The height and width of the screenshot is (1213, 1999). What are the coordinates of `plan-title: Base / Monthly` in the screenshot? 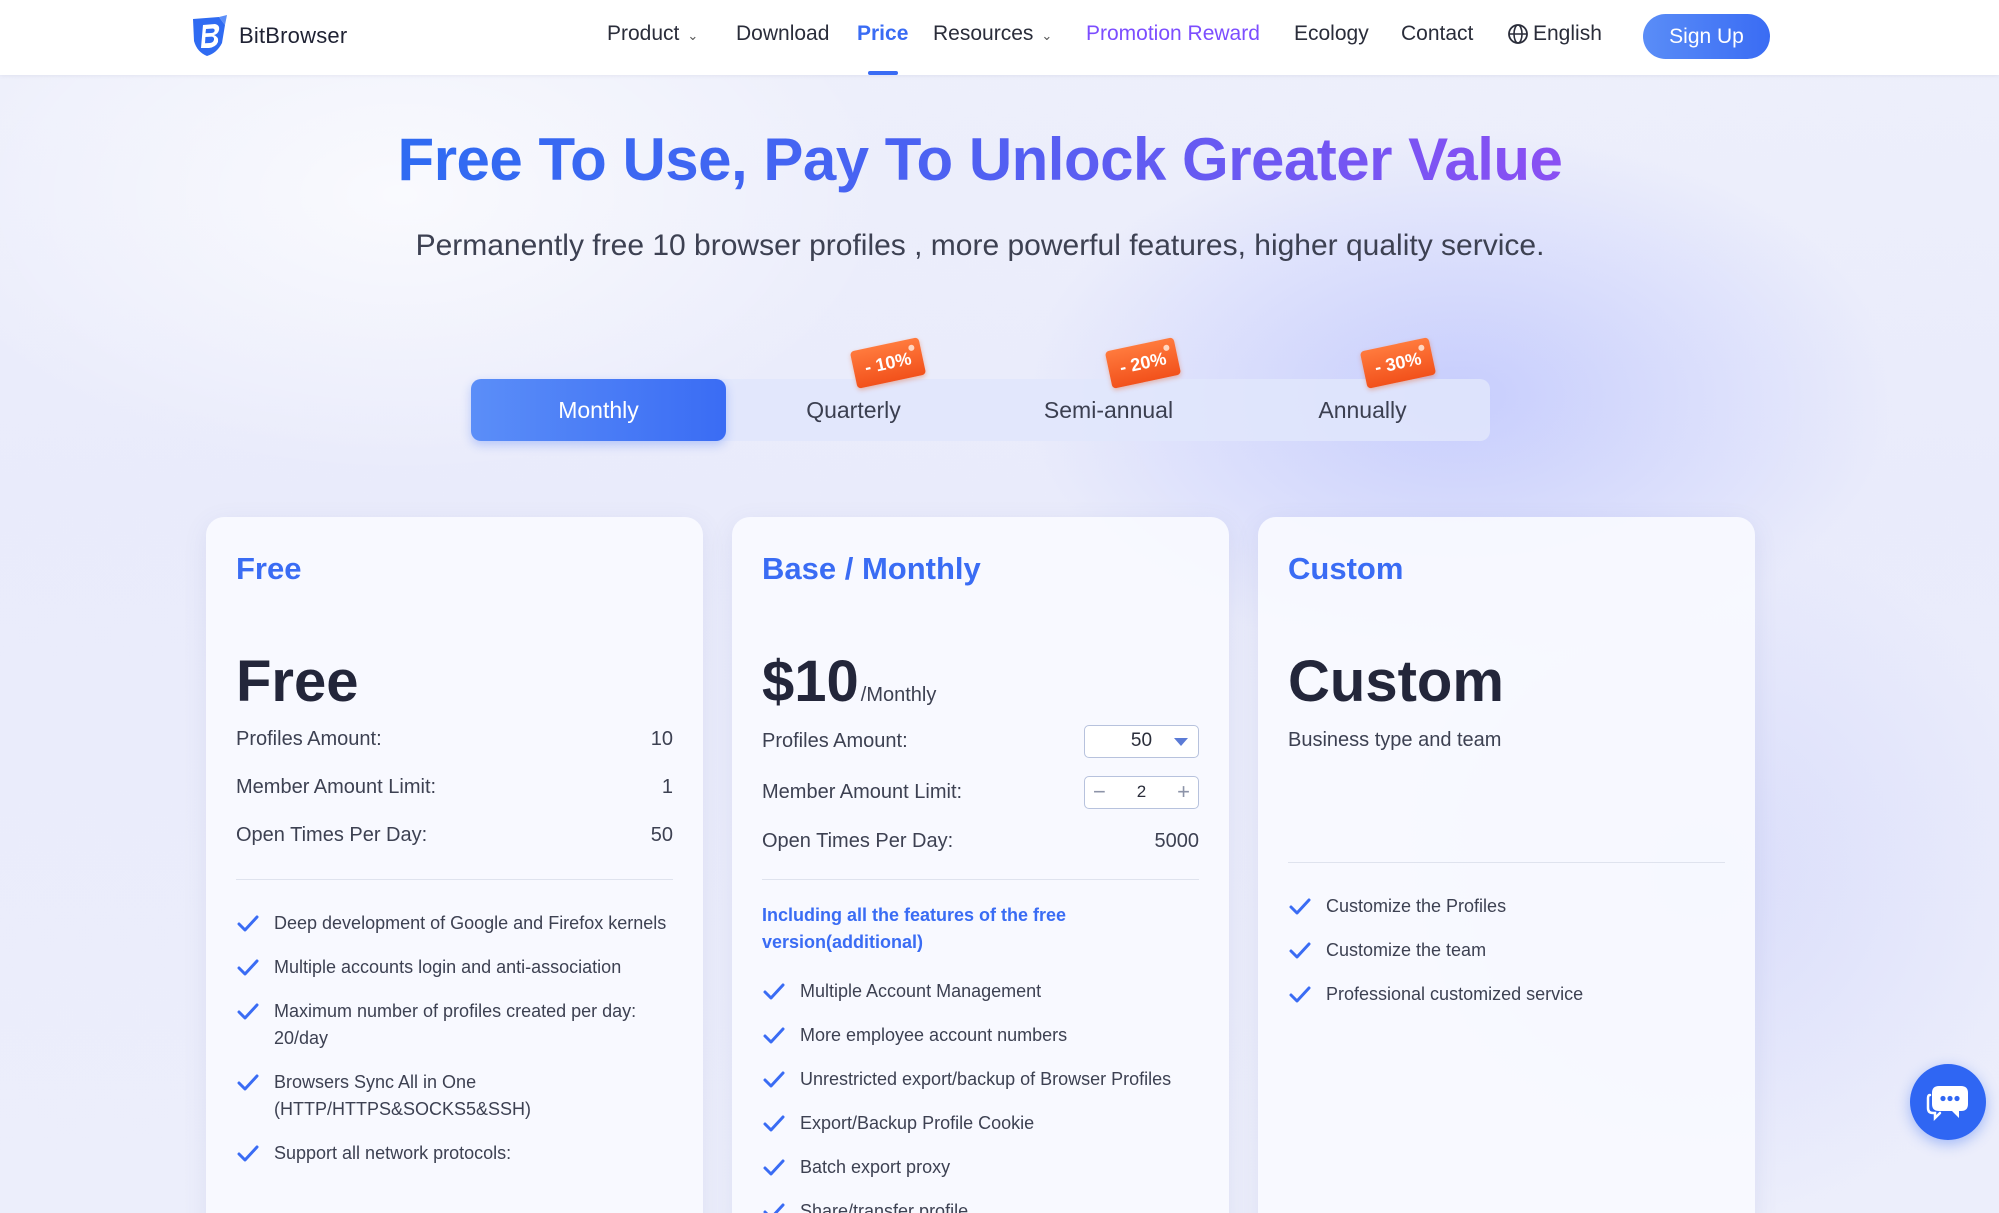 It's located at (871, 568).